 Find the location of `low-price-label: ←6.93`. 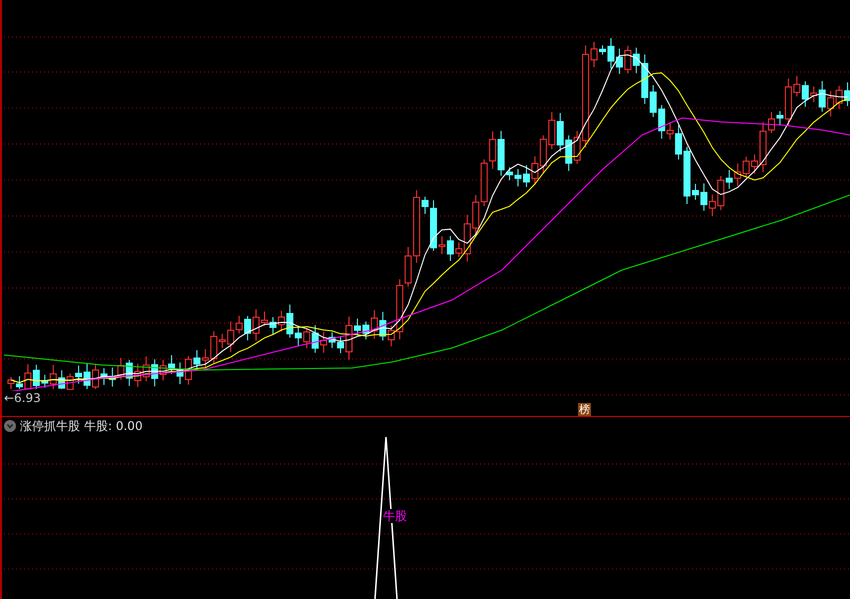

low-price-label: ←6.93 is located at coordinates (22, 398).